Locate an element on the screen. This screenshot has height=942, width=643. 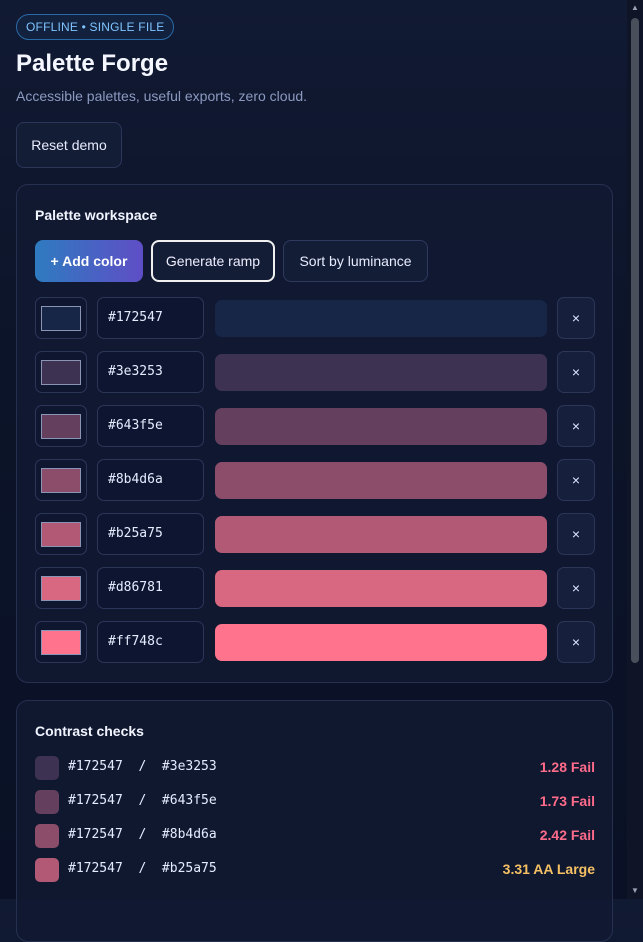
contrast-pair: #172547 / #3e3253 is located at coordinates (142, 766).